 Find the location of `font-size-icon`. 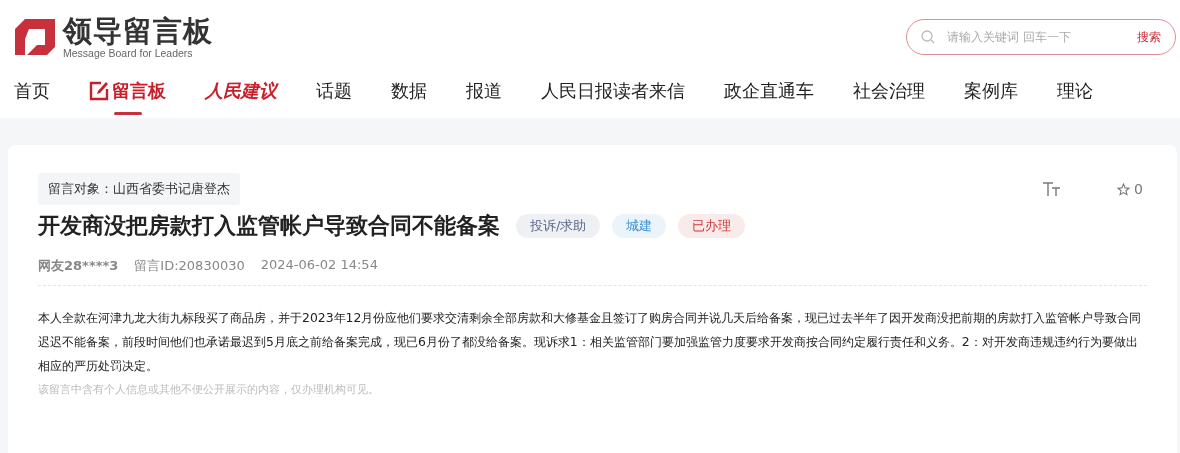

font-size-icon is located at coordinates (1052, 189).